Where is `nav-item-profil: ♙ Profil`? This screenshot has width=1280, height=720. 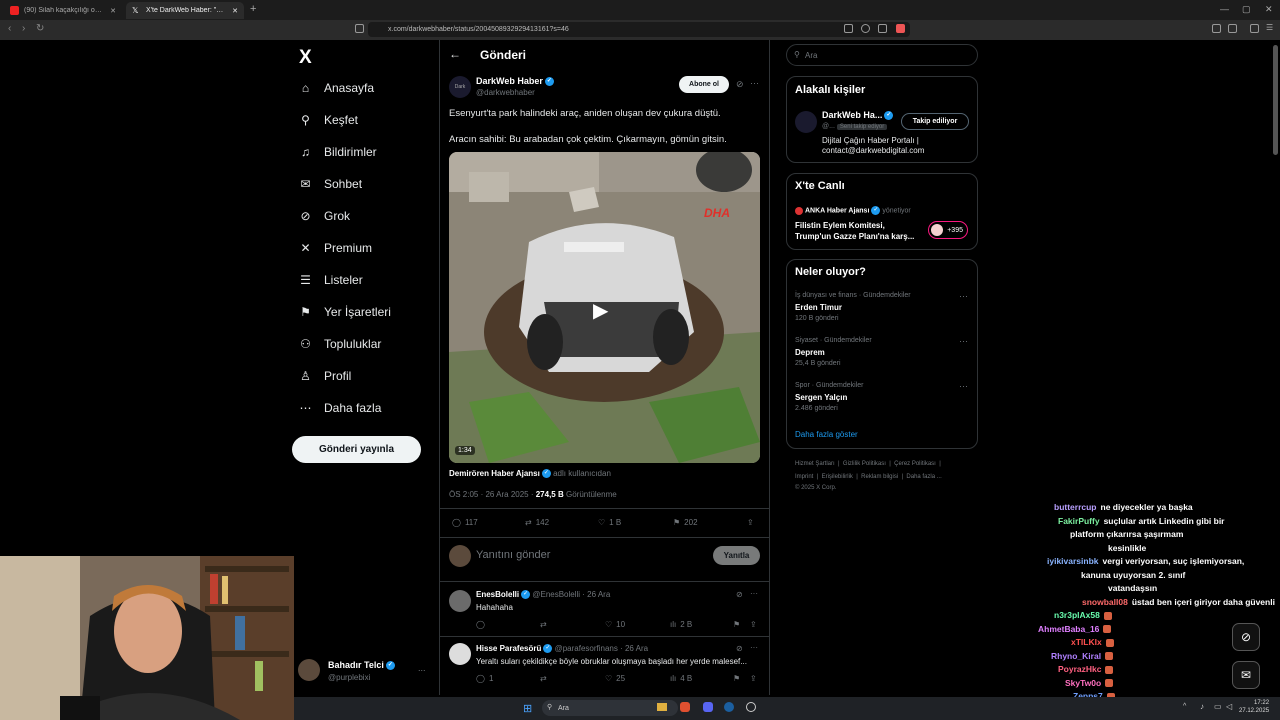
nav-item-profil: ♙ Profil is located at coordinates (325, 376).